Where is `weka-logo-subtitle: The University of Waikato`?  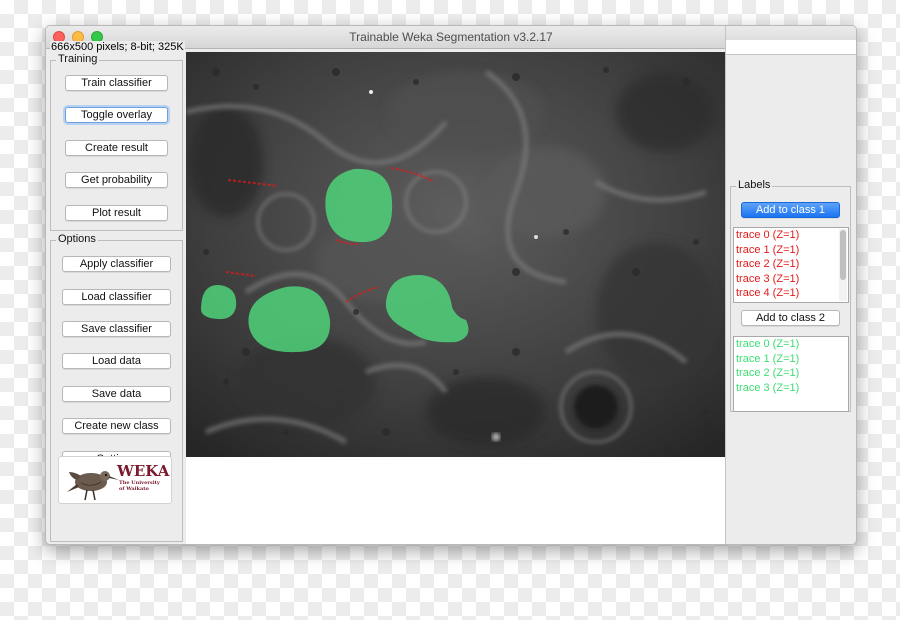
weka-logo-subtitle: The University of Waikato is located at coordinates (139, 486).